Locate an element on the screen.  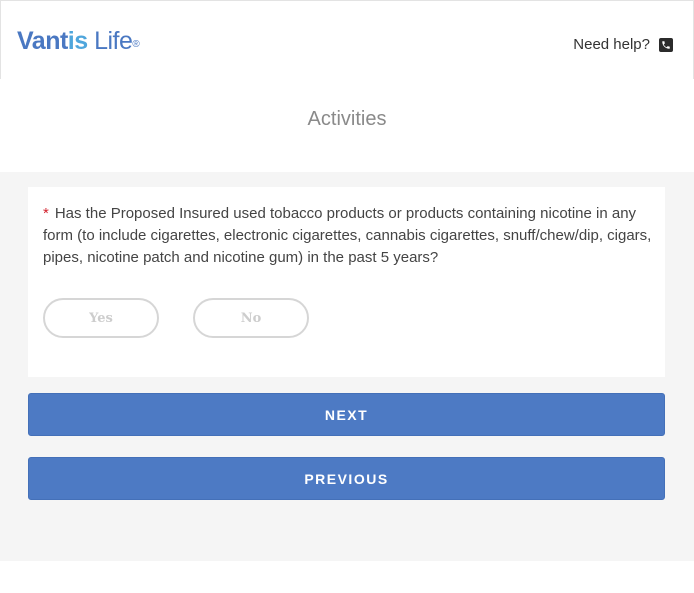
vantis-life-logo: Vantis Life® is located at coordinates (78, 41).